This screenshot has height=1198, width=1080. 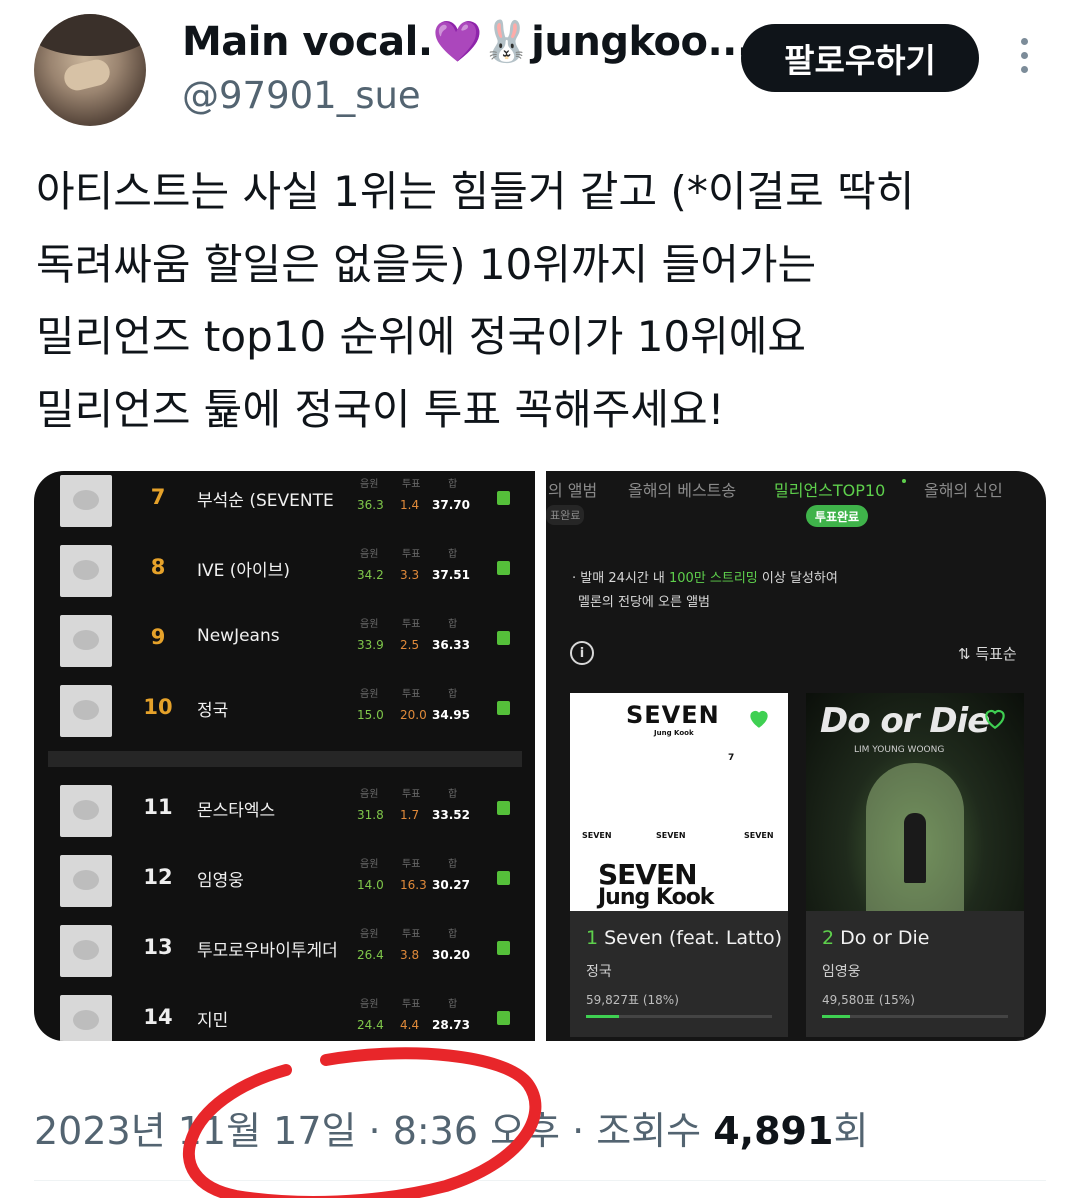 I want to click on artist-name: 지민, so click(x=213, y=1021).